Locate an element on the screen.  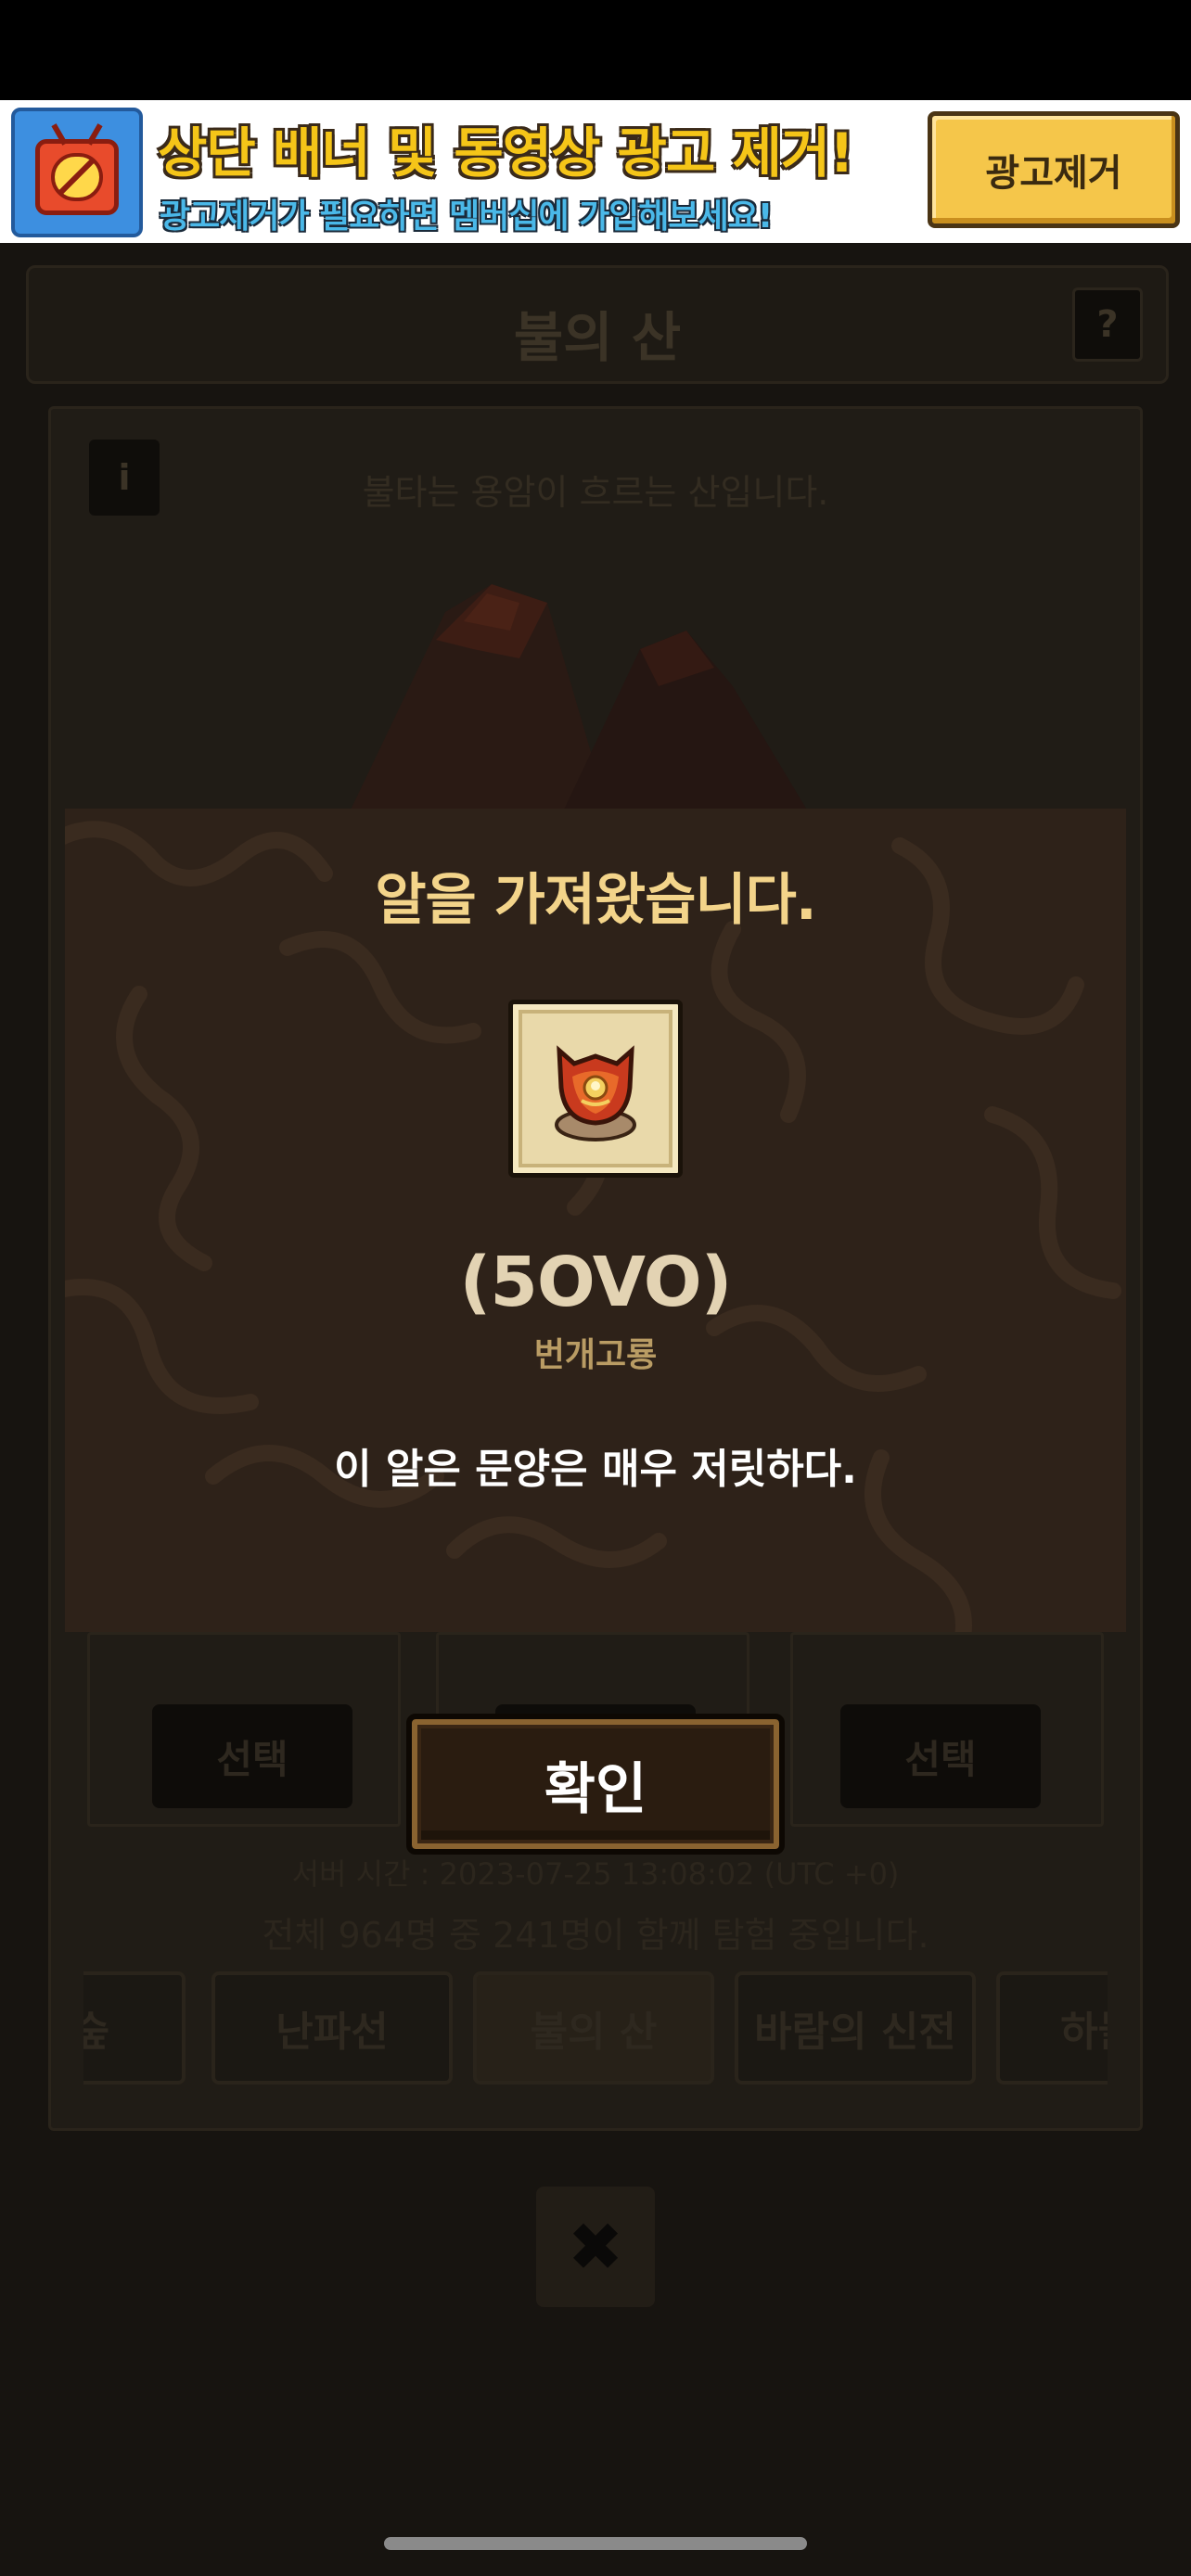
status-bar is located at coordinates (595, 50).